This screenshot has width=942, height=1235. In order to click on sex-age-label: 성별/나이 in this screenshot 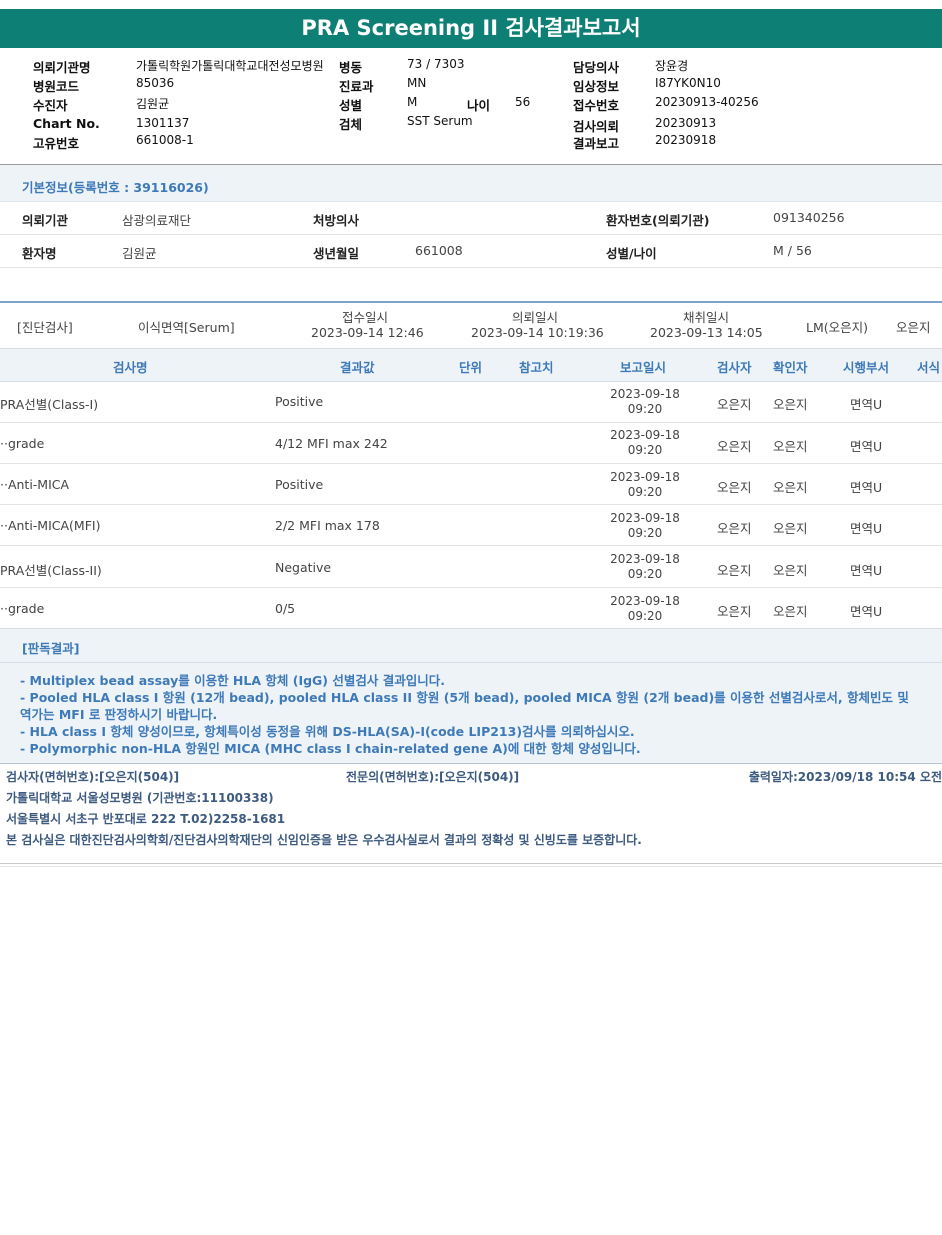, I will do `click(631, 253)`.